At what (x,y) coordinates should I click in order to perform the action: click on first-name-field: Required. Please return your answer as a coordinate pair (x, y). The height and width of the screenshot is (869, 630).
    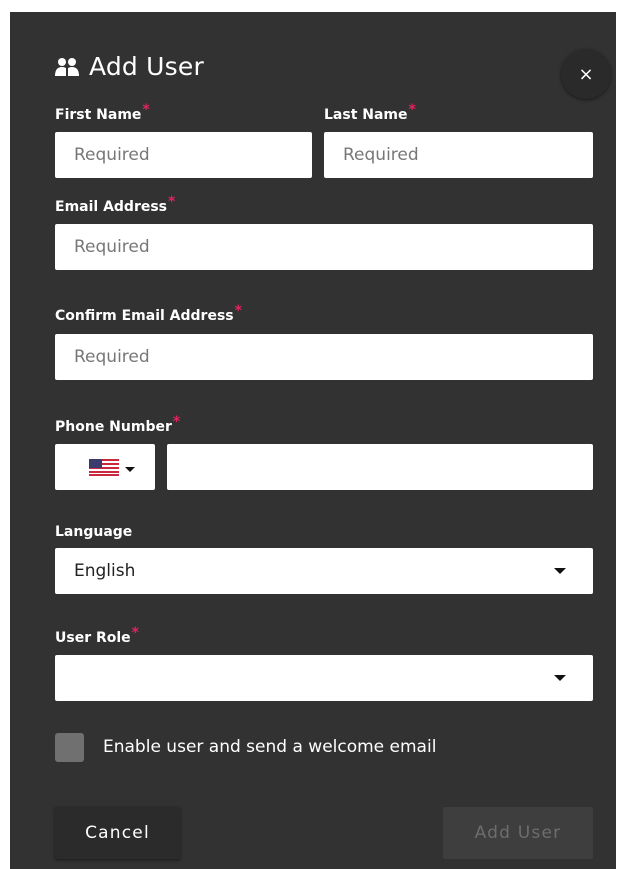
    Looking at the image, I should click on (183, 155).